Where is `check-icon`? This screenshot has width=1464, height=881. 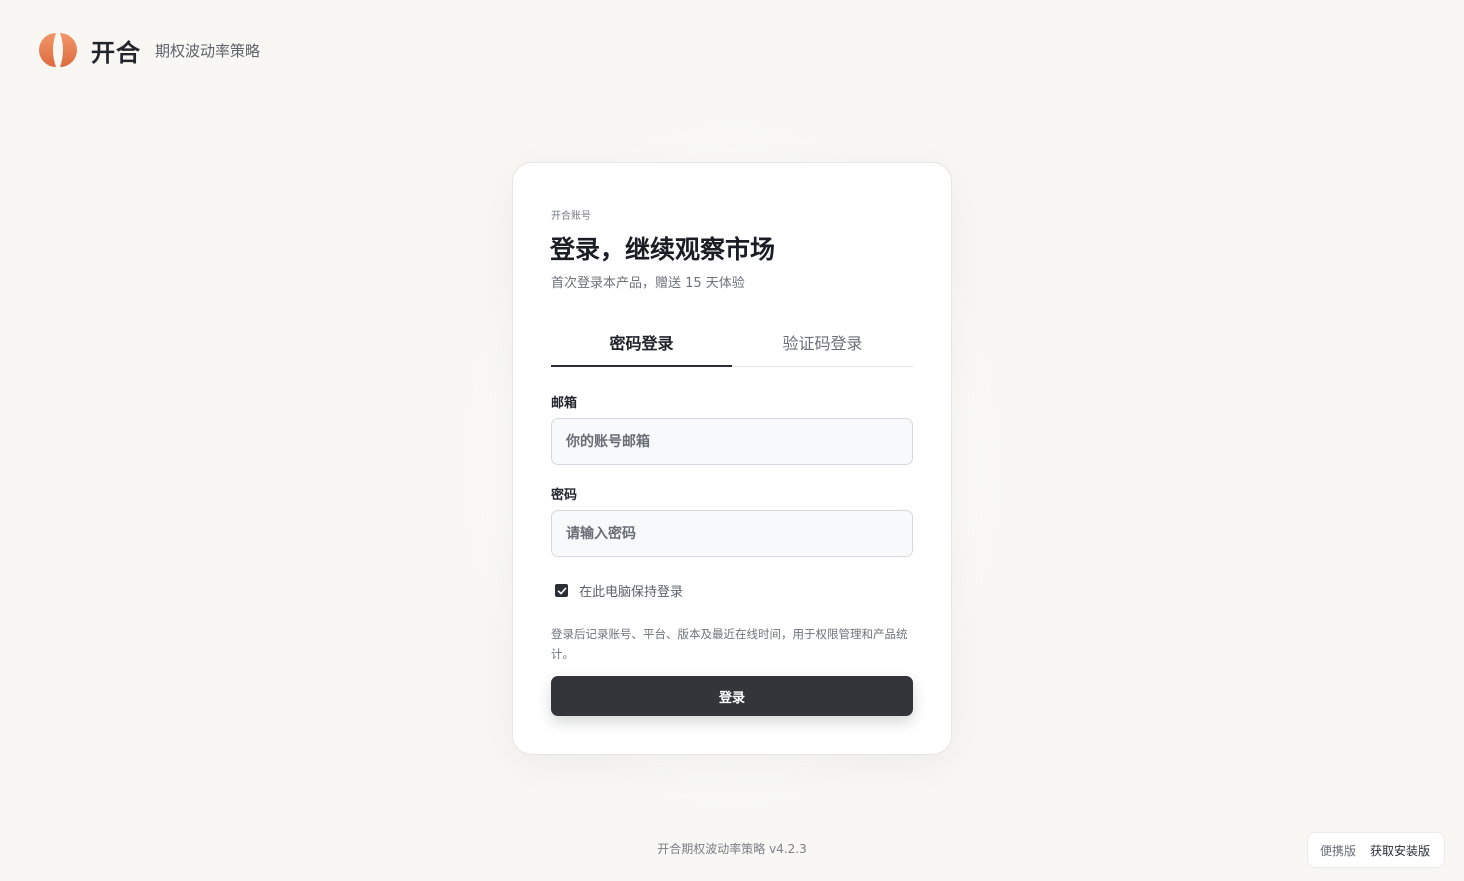
check-icon is located at coordinates (561, 590).